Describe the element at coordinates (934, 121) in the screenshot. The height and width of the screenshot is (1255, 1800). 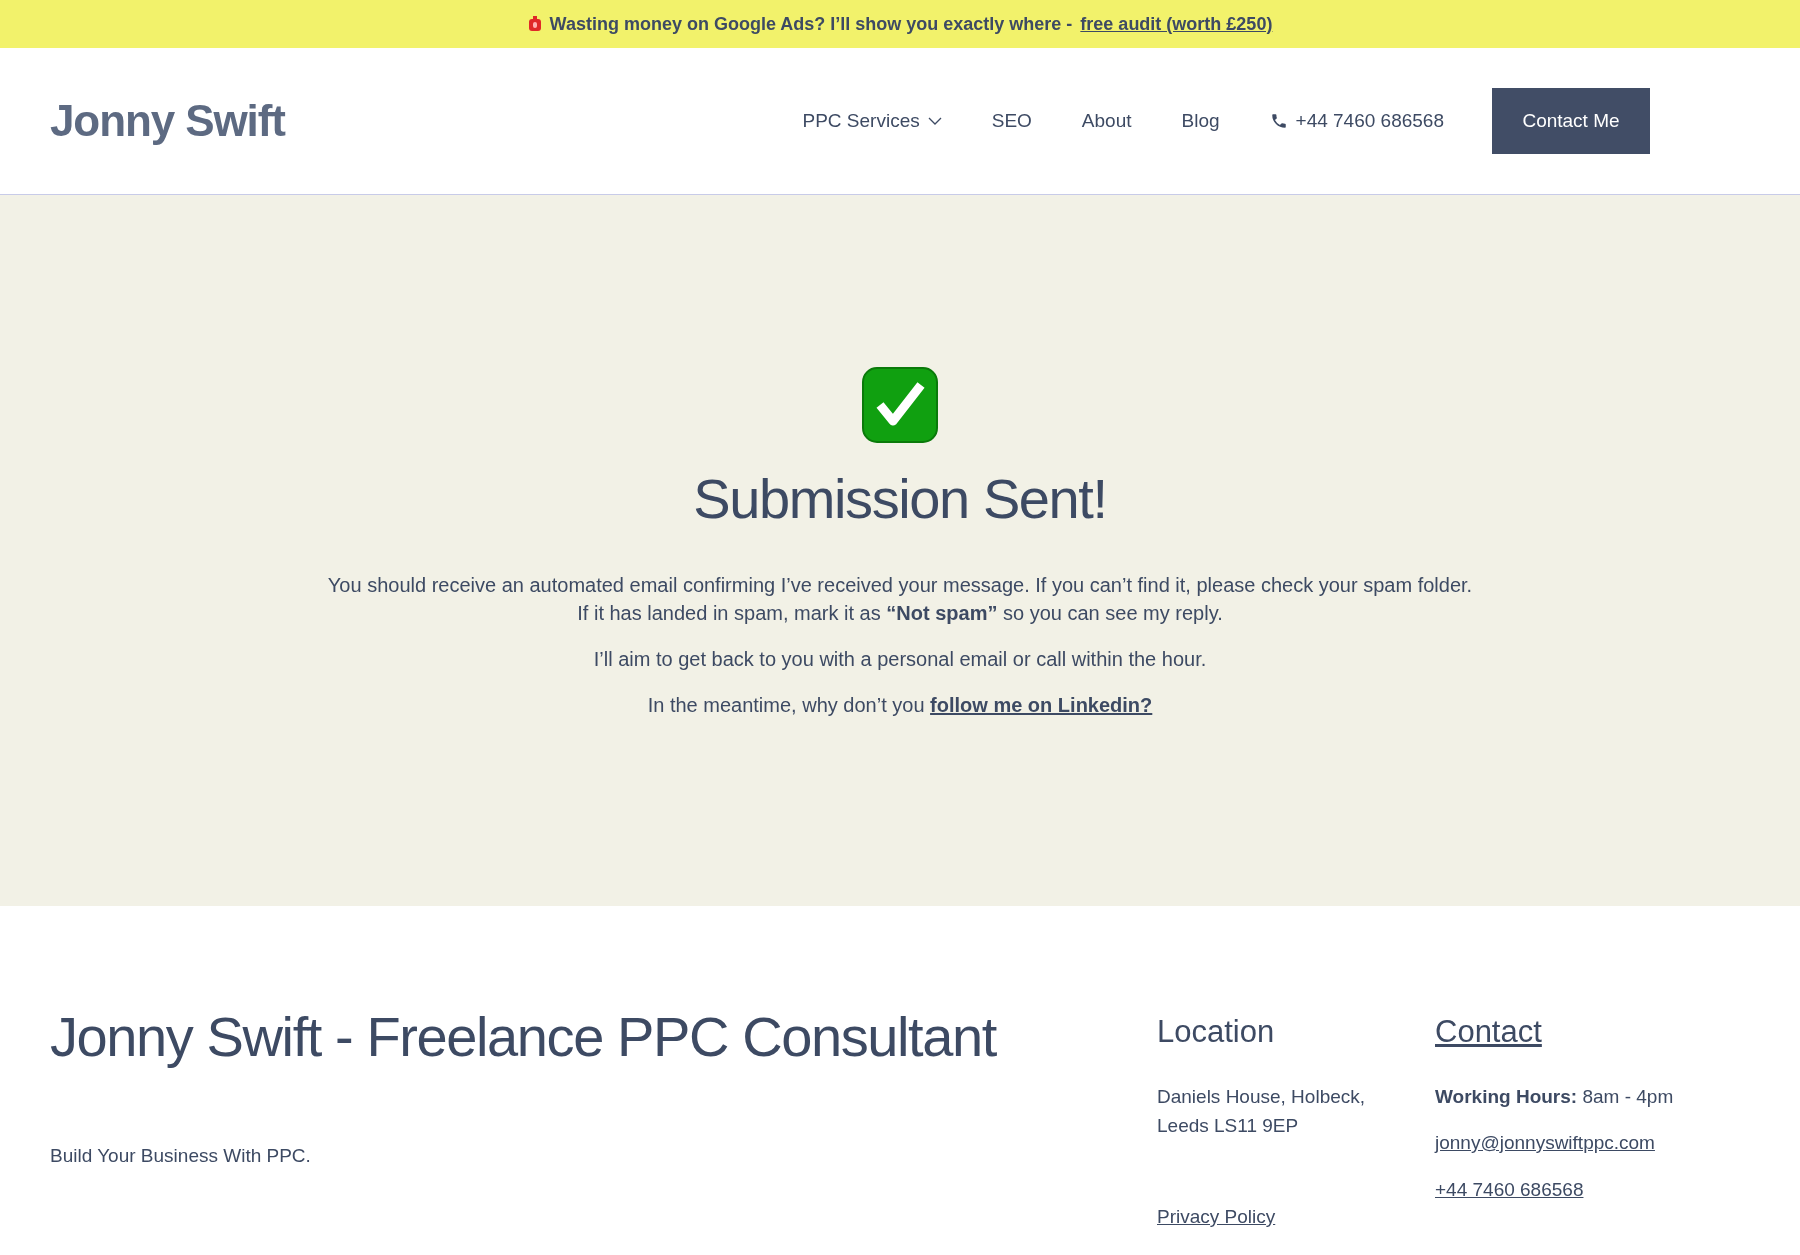
I see `chevron-down-icon` at that location.